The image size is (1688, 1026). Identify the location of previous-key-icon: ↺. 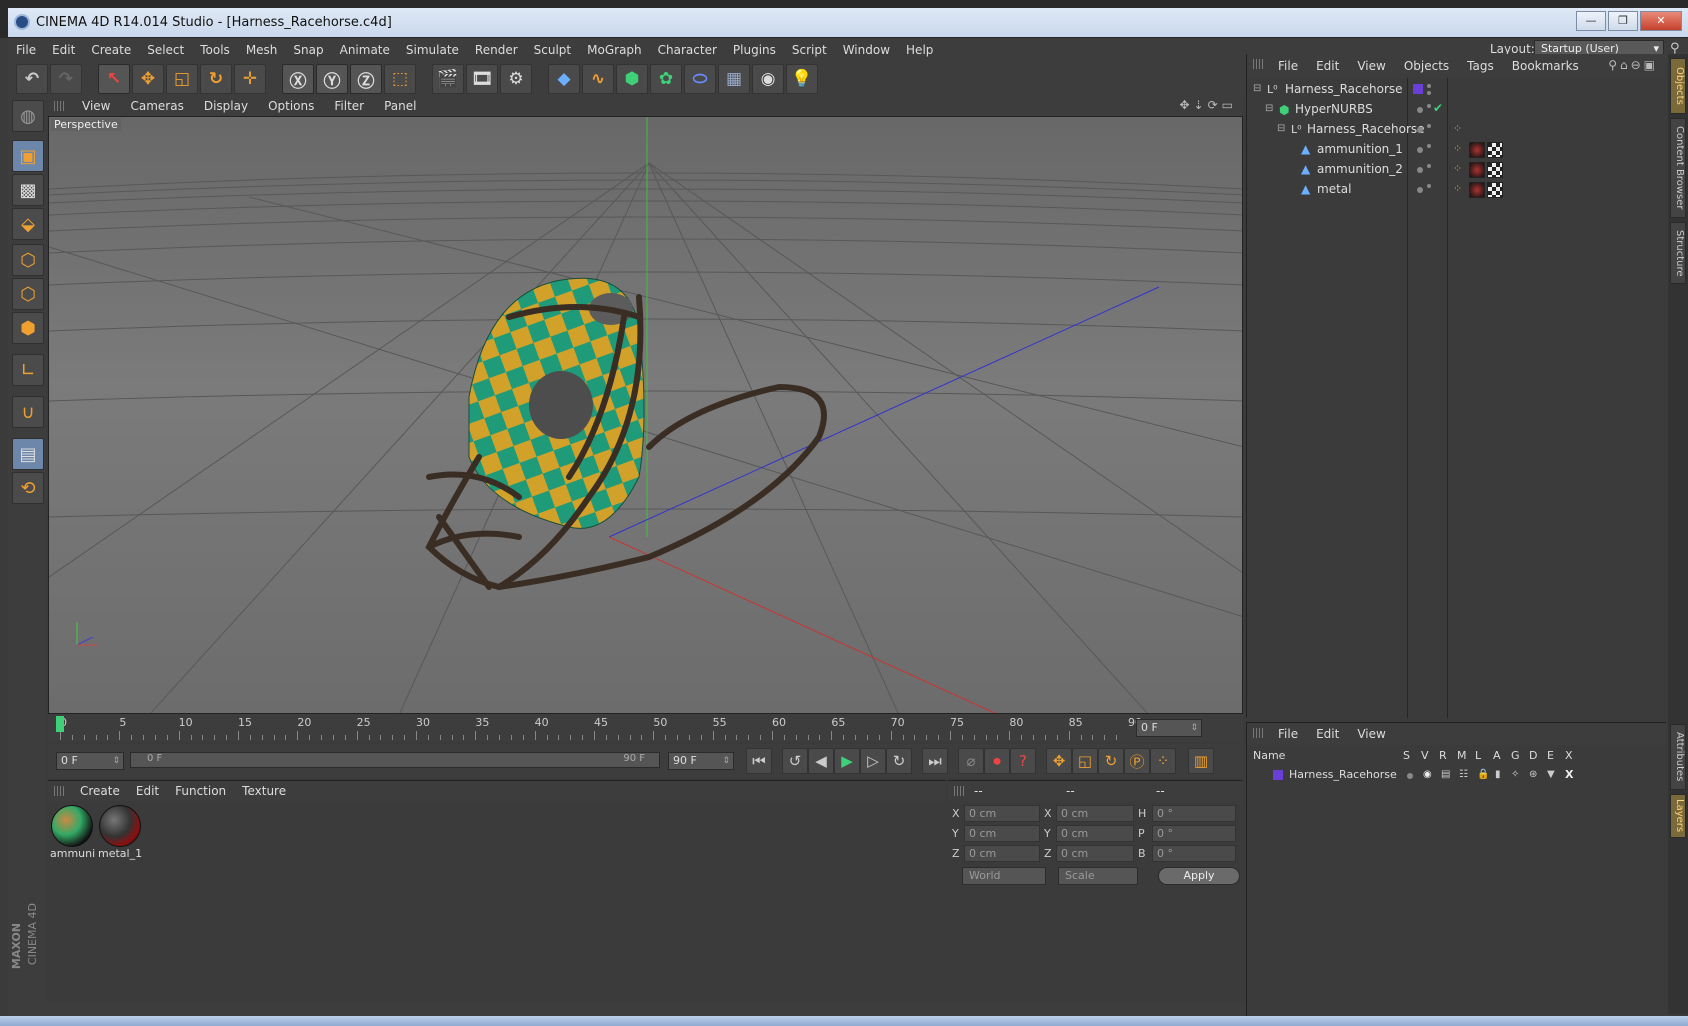
(795, 761).